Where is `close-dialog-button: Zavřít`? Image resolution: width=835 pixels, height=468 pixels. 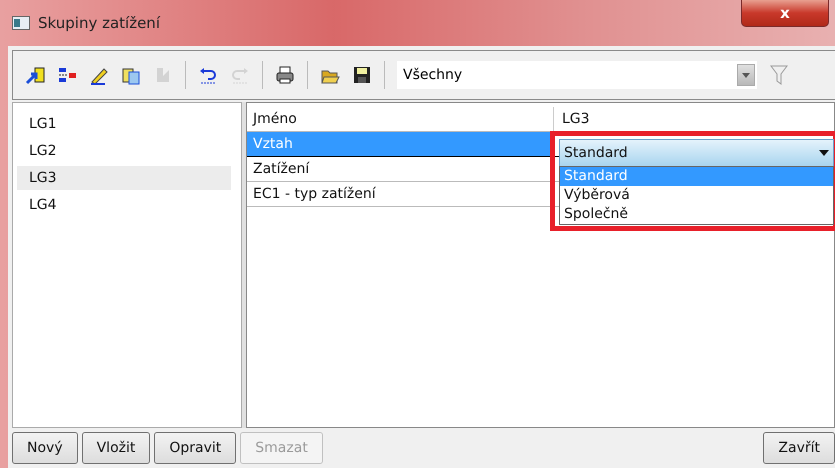
close-dialog-button: Zavřít is located at coordinates (799, 448).